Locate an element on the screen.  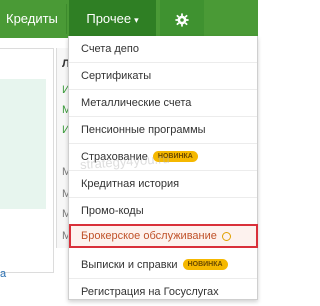
menu-item-label: Кредитная история is located at coordinates (130, 184).